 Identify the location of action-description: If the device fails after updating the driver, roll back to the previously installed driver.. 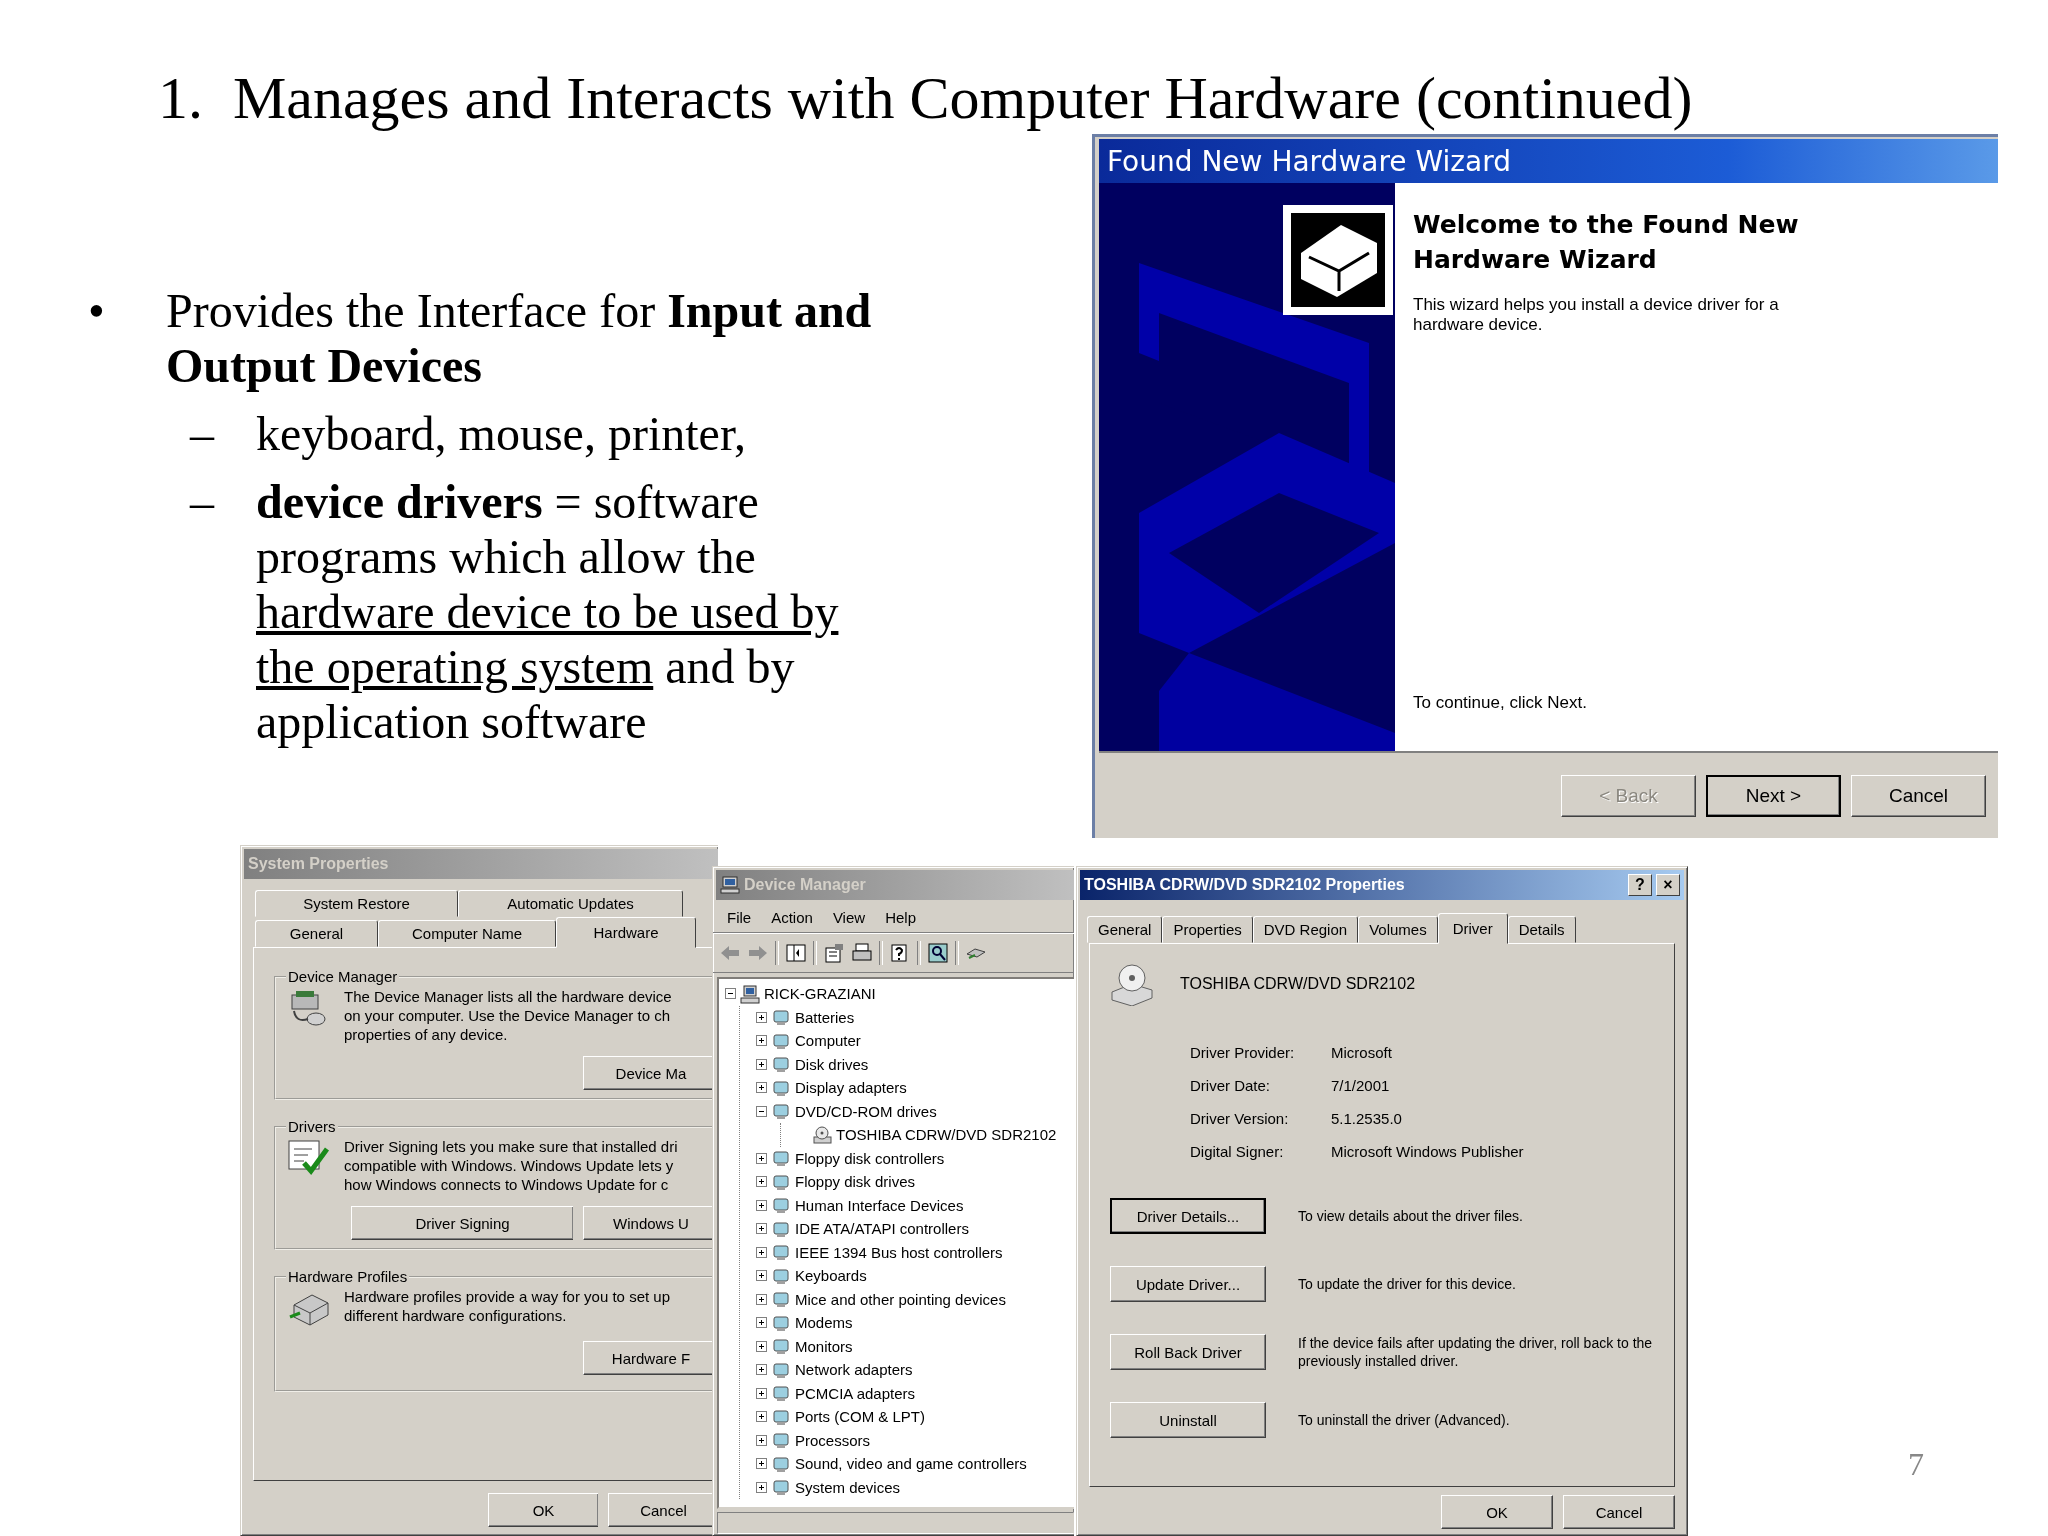
(1476, 1352).